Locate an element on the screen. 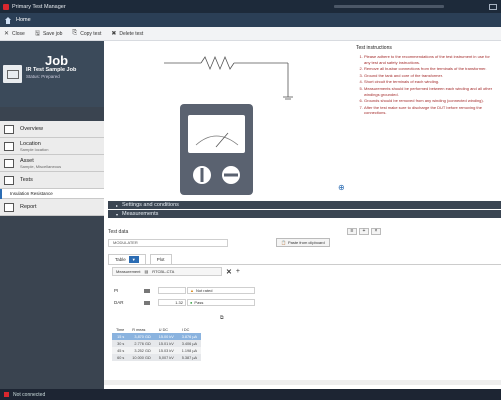  measurements-section-header: ▾ Measurements is located at coordinates (304, 214).